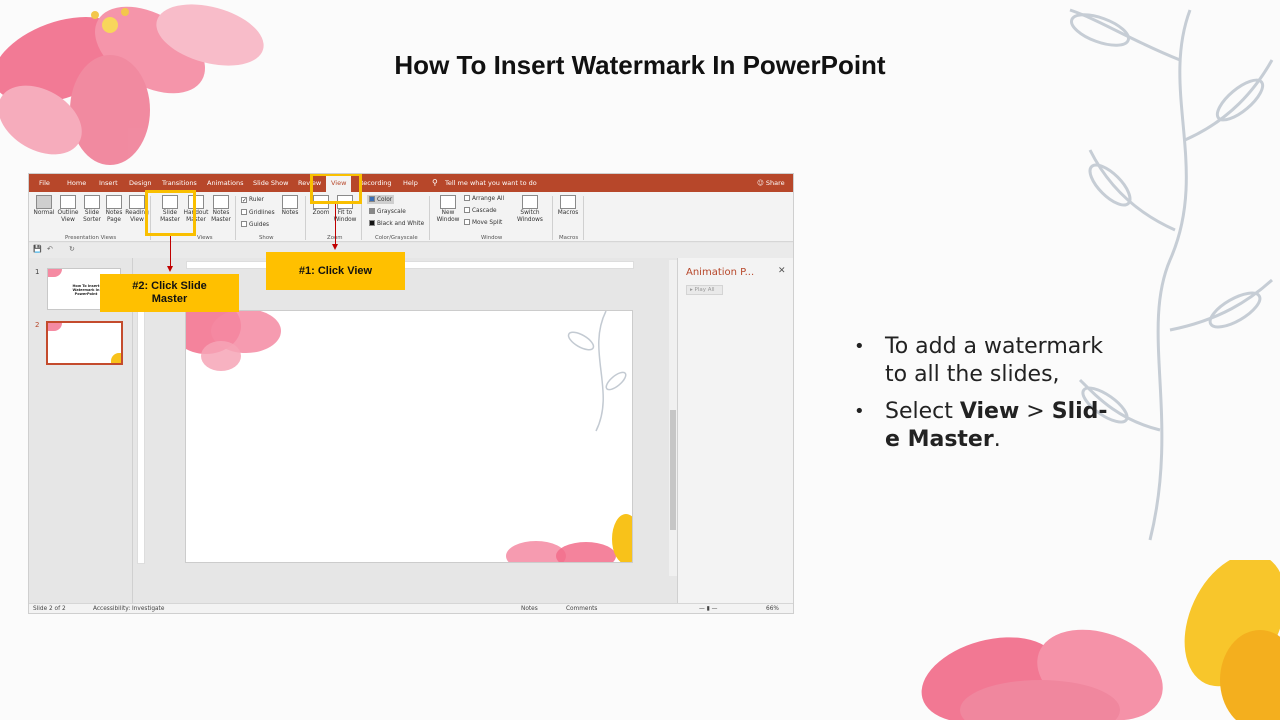 This screenshot has height=720, width=1280. What do you see at coordinates (989, 411) in the screenshot?
I see `bullet-bold-view: View` at bounding box center [989, 411].